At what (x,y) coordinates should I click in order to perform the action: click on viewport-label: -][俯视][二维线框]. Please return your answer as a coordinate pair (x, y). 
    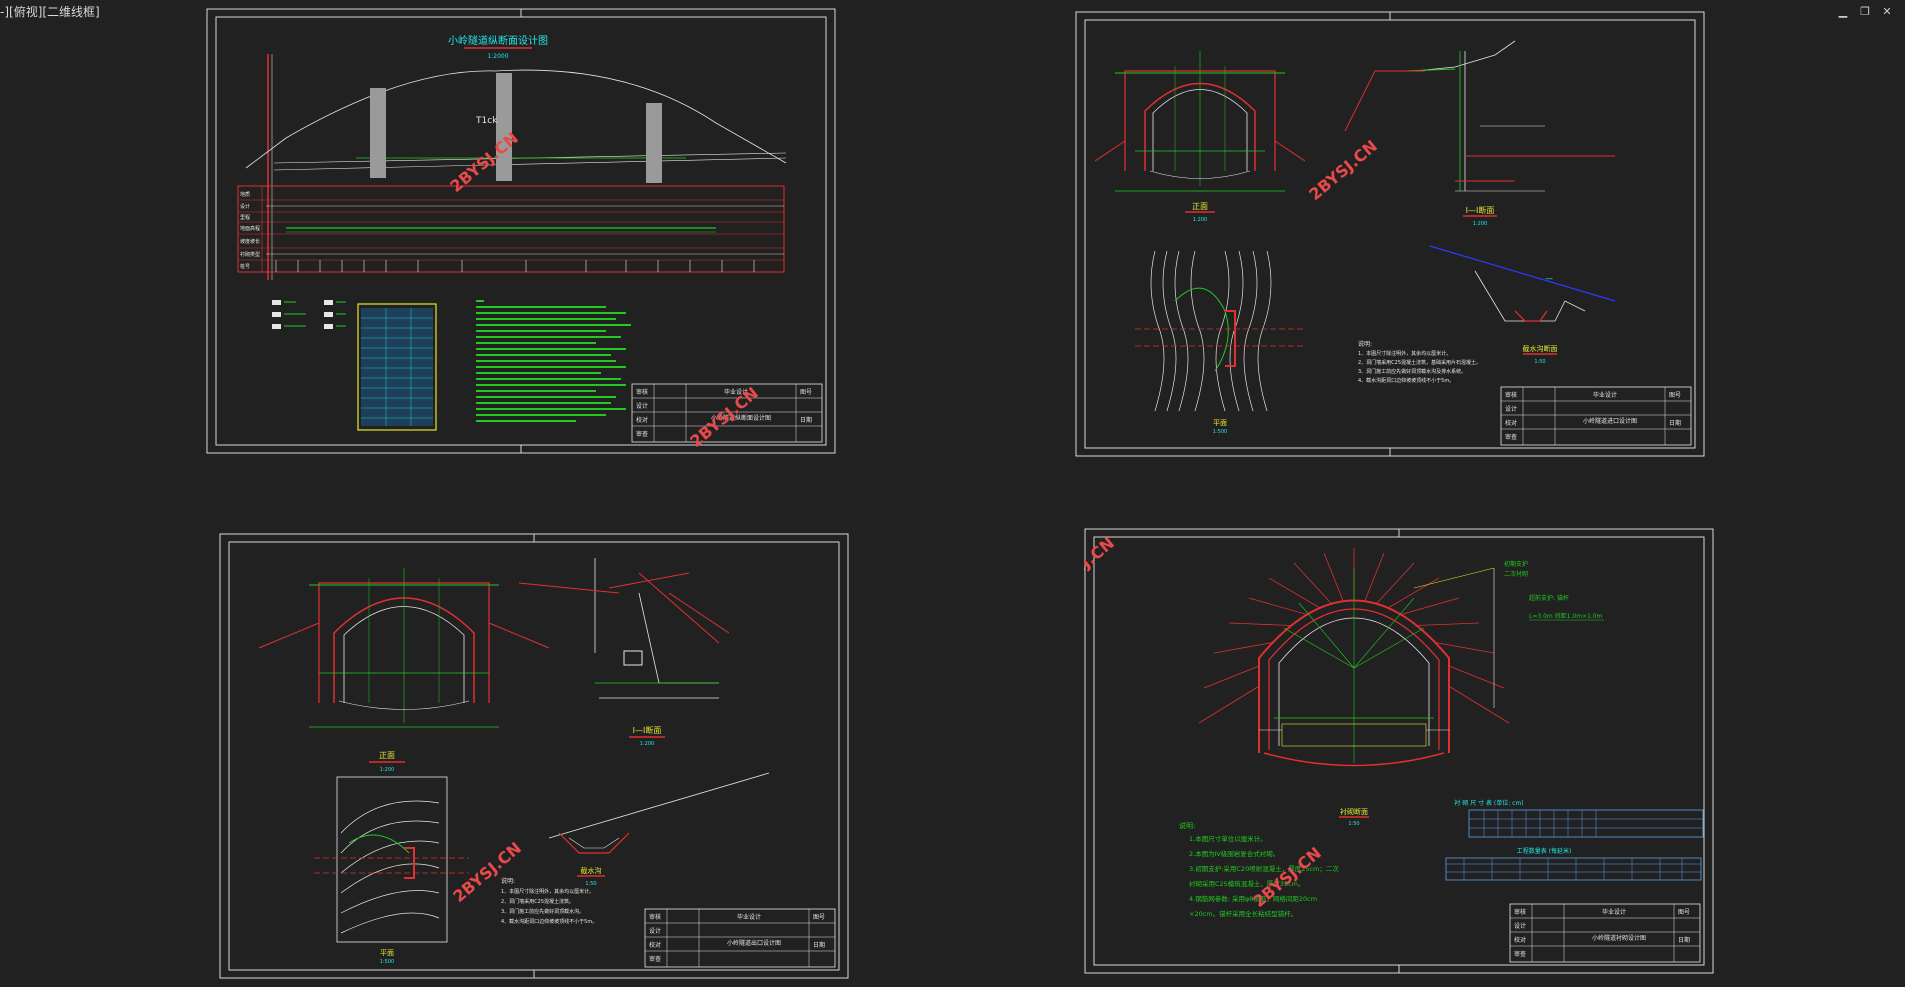
    Looking at the image, I should click on (50, 11).